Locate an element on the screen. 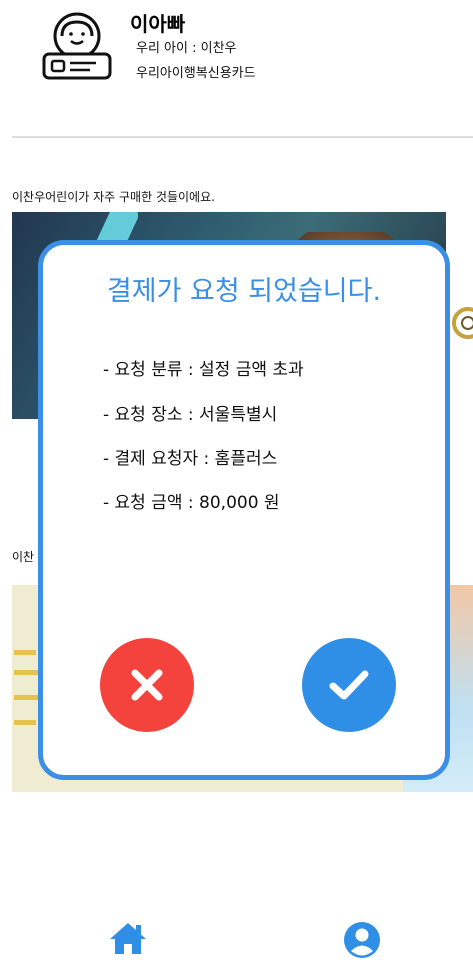 This screenshot has height=970, width=473. request-amount: - 요청 금액 : 80,000 원 is located at coordinates (191, 503).